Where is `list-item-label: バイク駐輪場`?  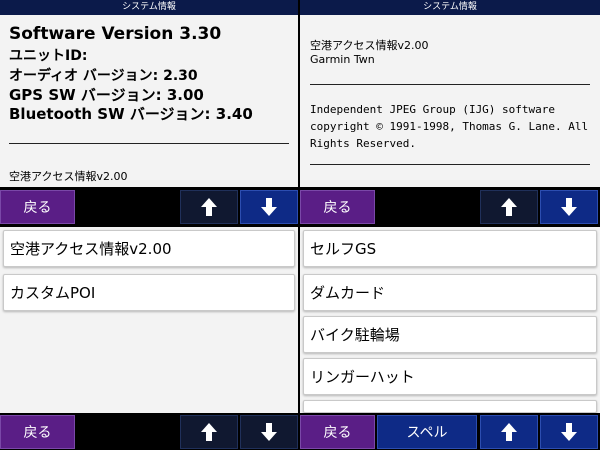 list-item-label: バイク駐輪場 is located at coordinates (355, 335).